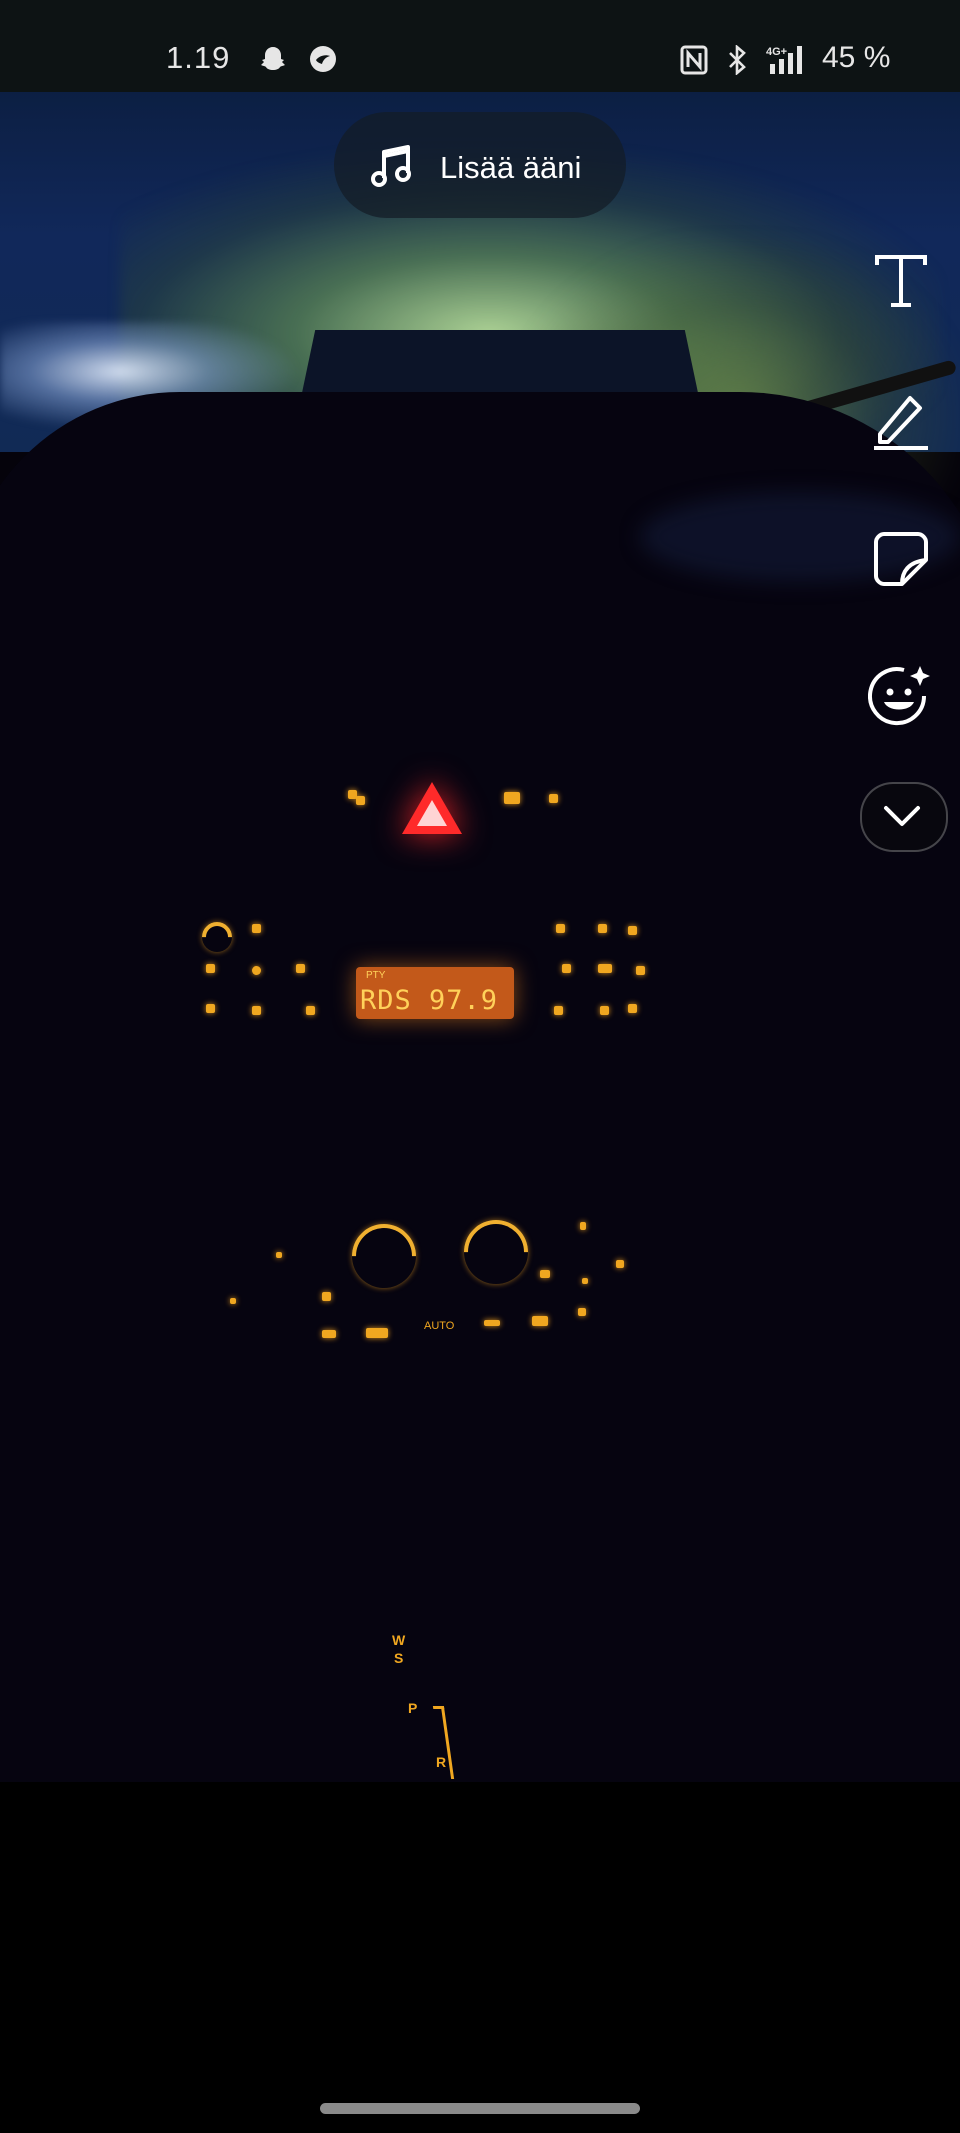 The height and width of the screenshot is (2133, 960). What do you see at coordinates (273, 58) in the screenshot?
I see `snapchat-icon` at bounding box center [273, 58].